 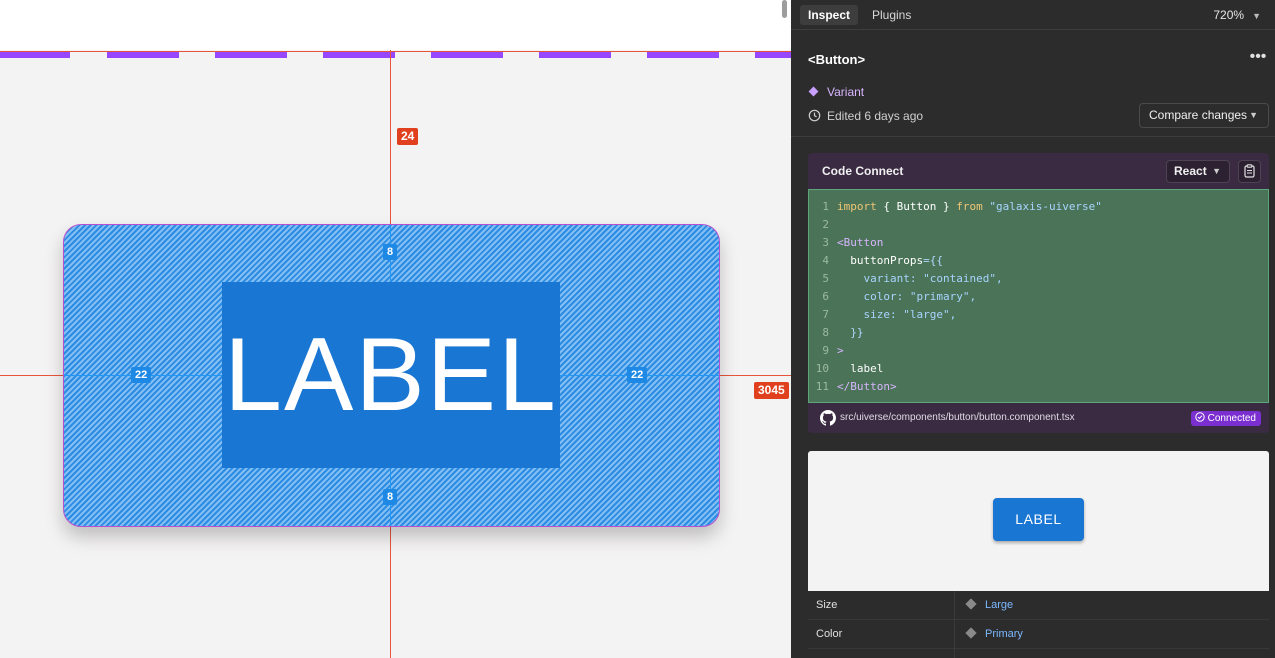 I want to click on tab-inspect: Inspect, so click(x=829, y=15).